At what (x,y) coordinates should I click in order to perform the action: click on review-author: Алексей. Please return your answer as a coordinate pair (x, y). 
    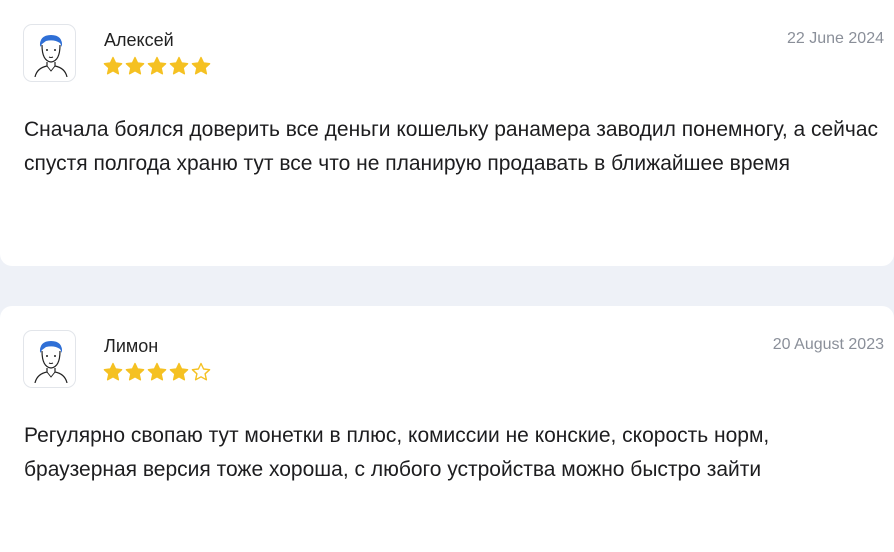
    Looking at the image, I should click on (139, 40).